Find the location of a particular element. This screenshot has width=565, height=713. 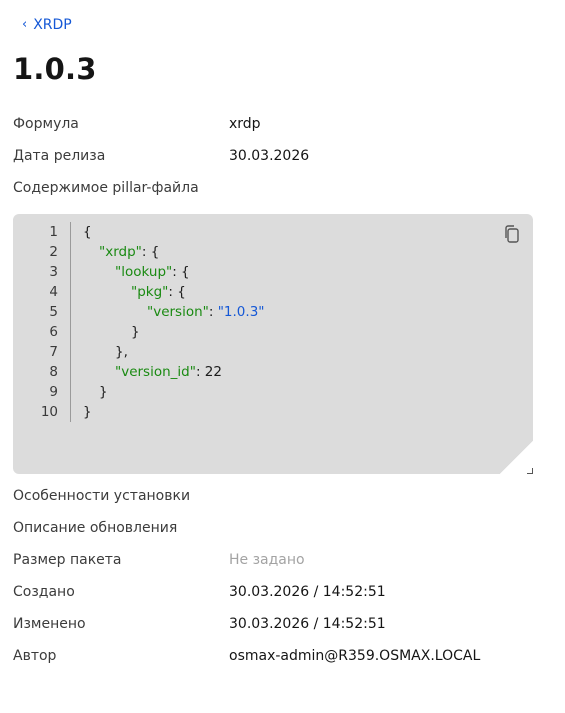

pillar-label: Содержимое pillar-файла is located at coordinates (106, 188).